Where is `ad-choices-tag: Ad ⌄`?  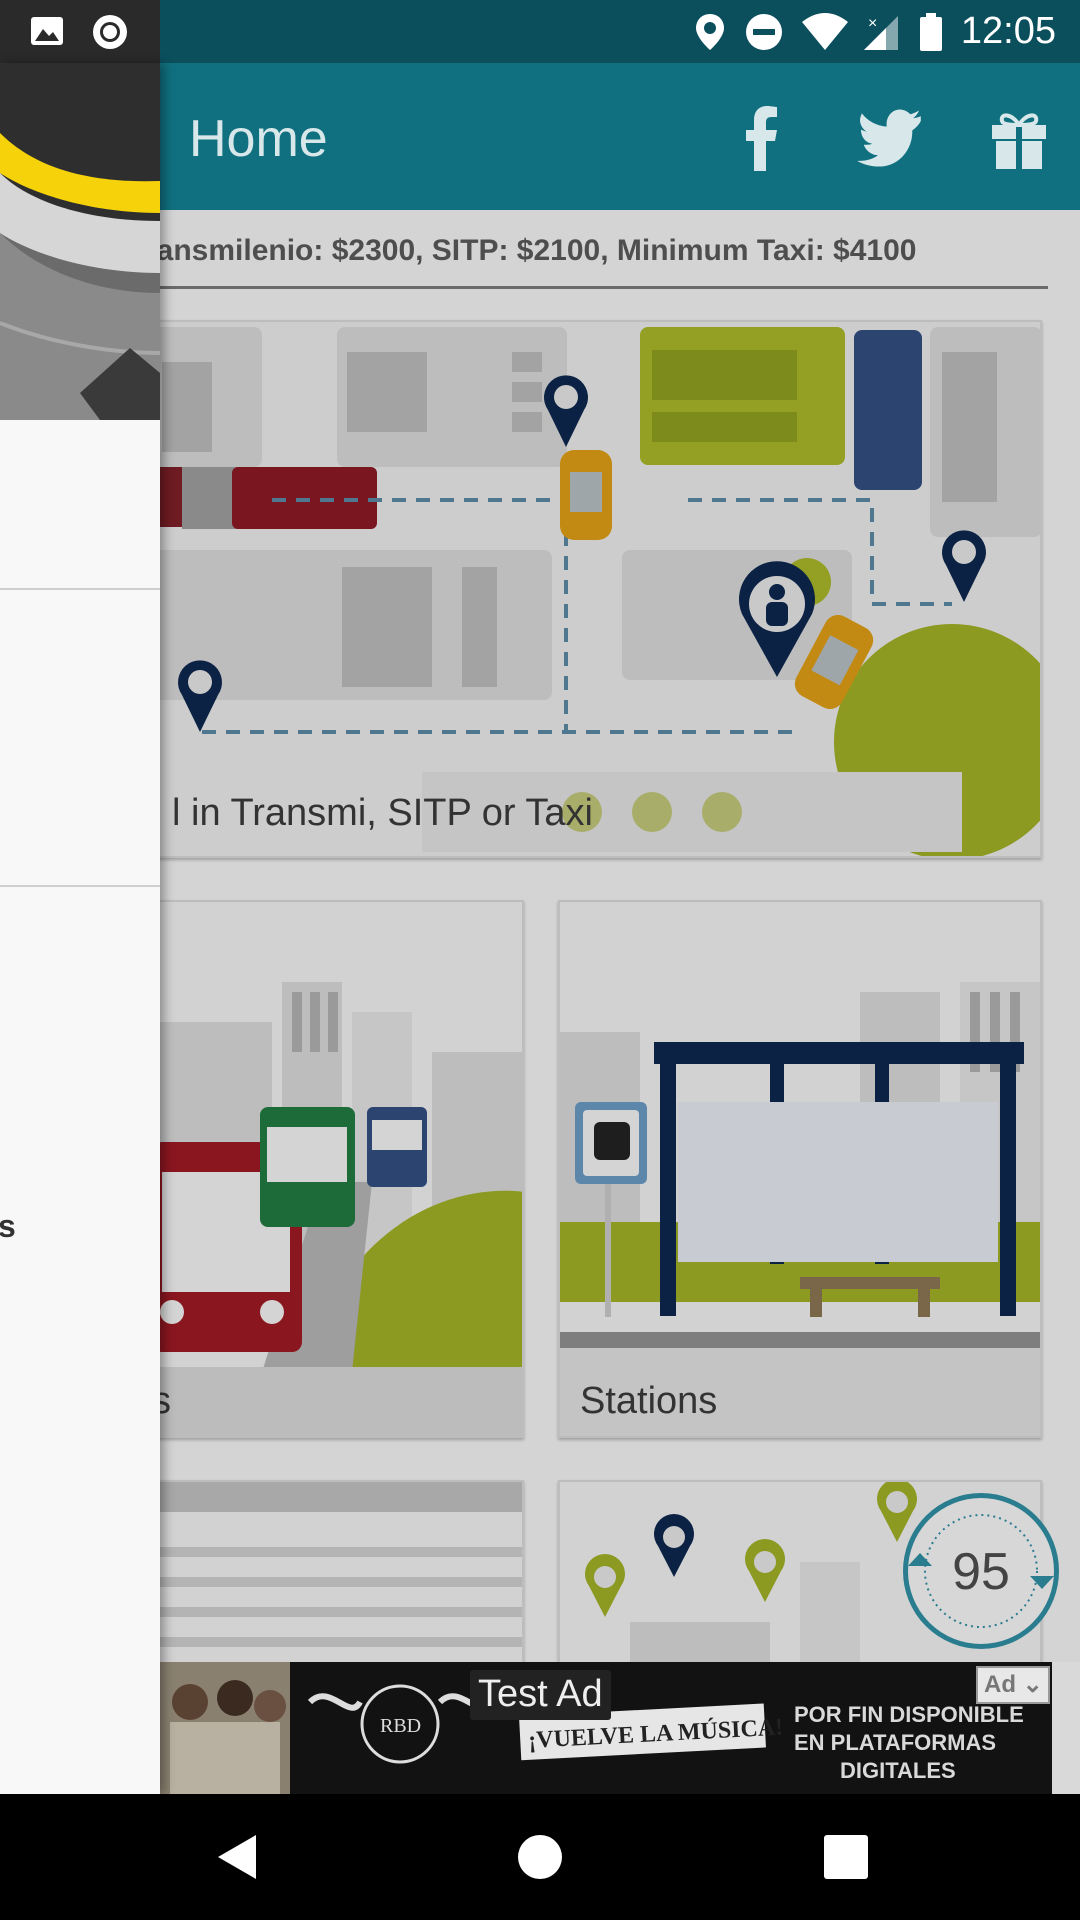
ad-choices-tag: Ad ⌄ is located at coordinates (1013, 1685).